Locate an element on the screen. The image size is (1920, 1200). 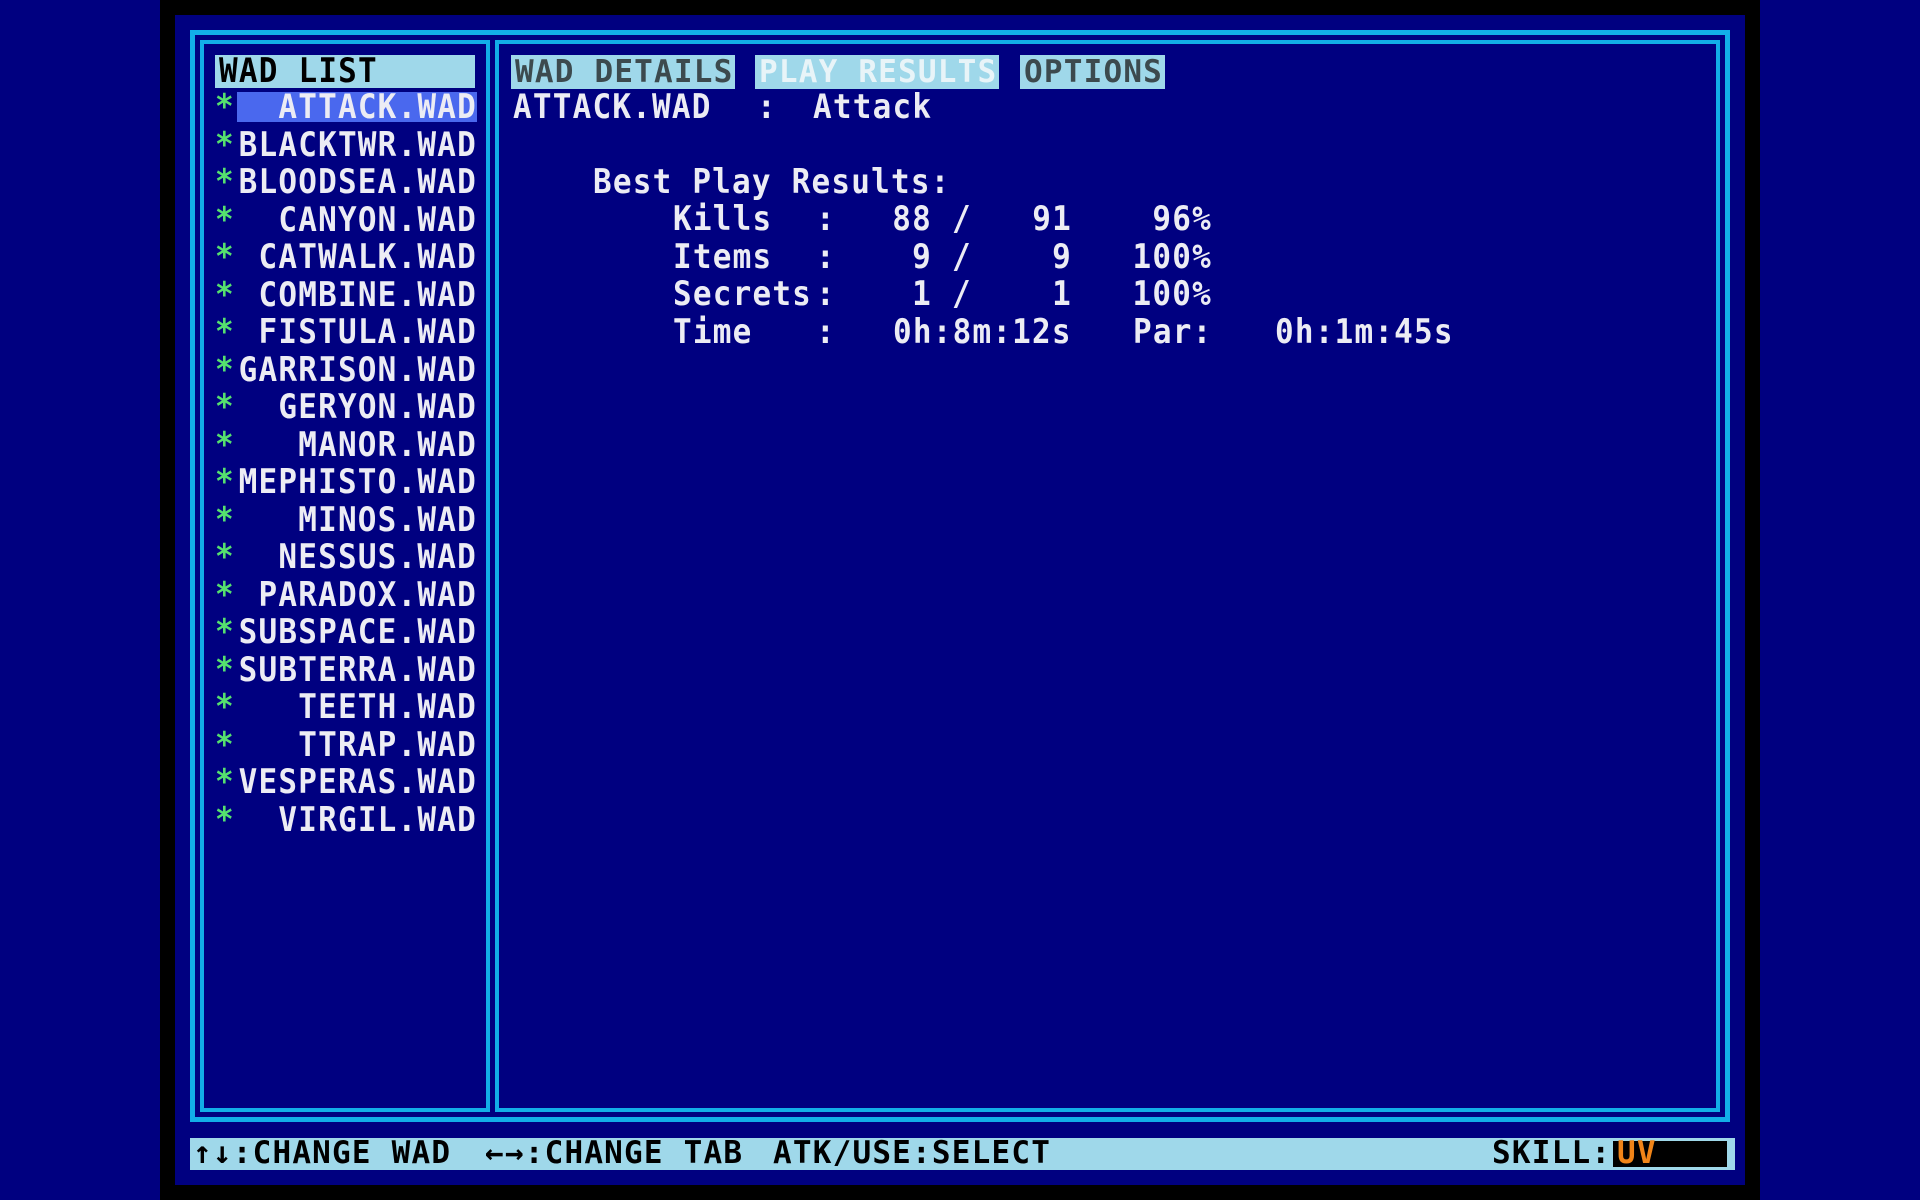
wad-list-item: * TEETH.WAD is located at coordinates (346, 707).